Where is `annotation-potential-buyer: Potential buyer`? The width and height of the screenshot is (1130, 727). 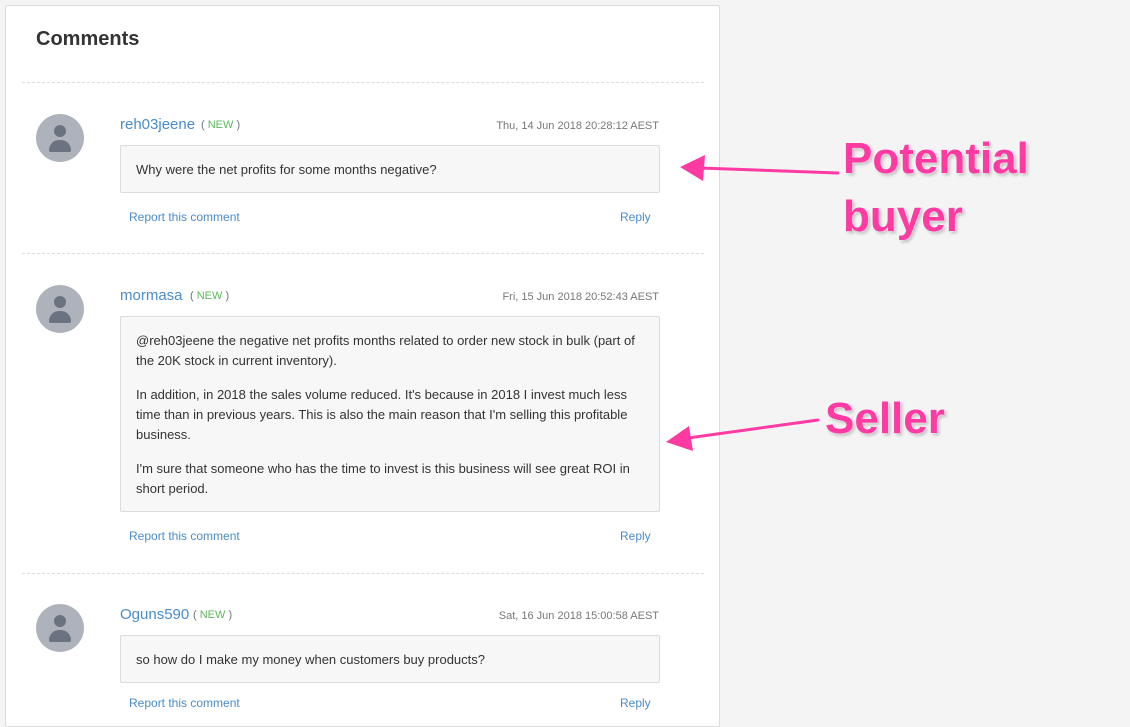
annotation-potential-buyer: Potential buyer is located at coordinates (936, 187).